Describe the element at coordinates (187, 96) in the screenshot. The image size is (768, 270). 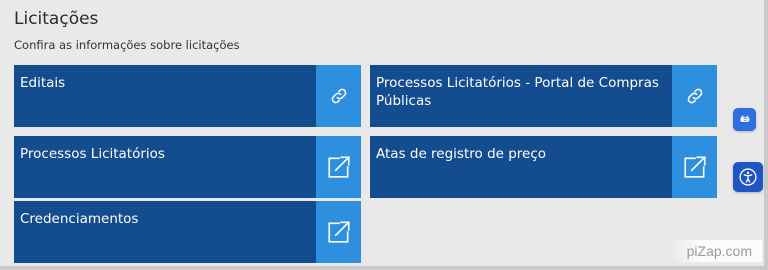
I see `card-editais: Editais` at that location.